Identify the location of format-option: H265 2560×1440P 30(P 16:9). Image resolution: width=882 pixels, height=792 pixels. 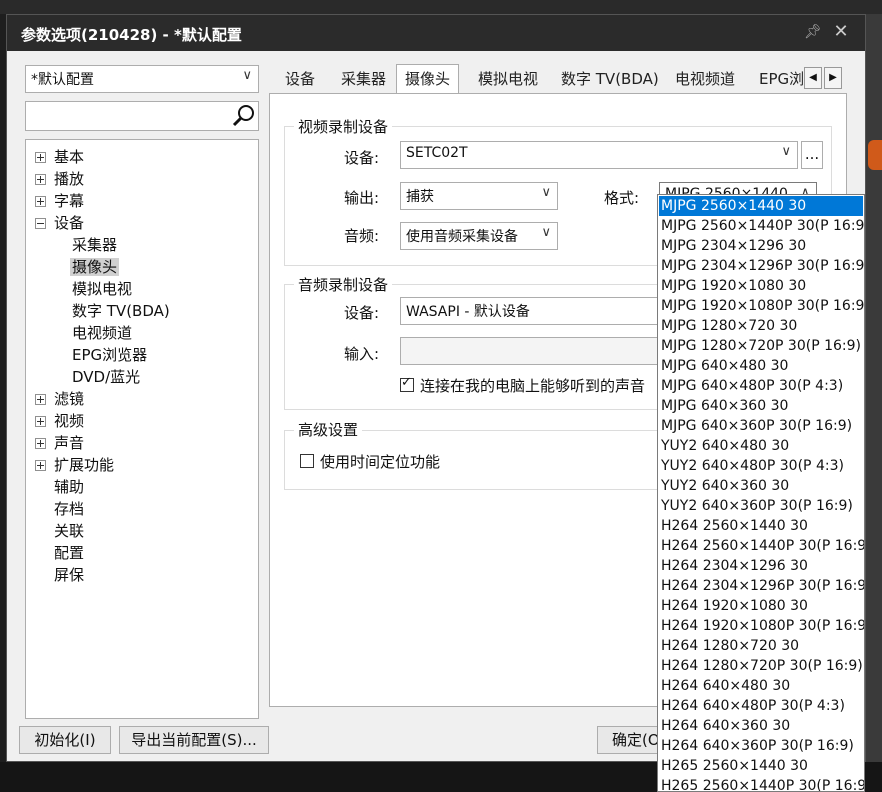
(761, 783).